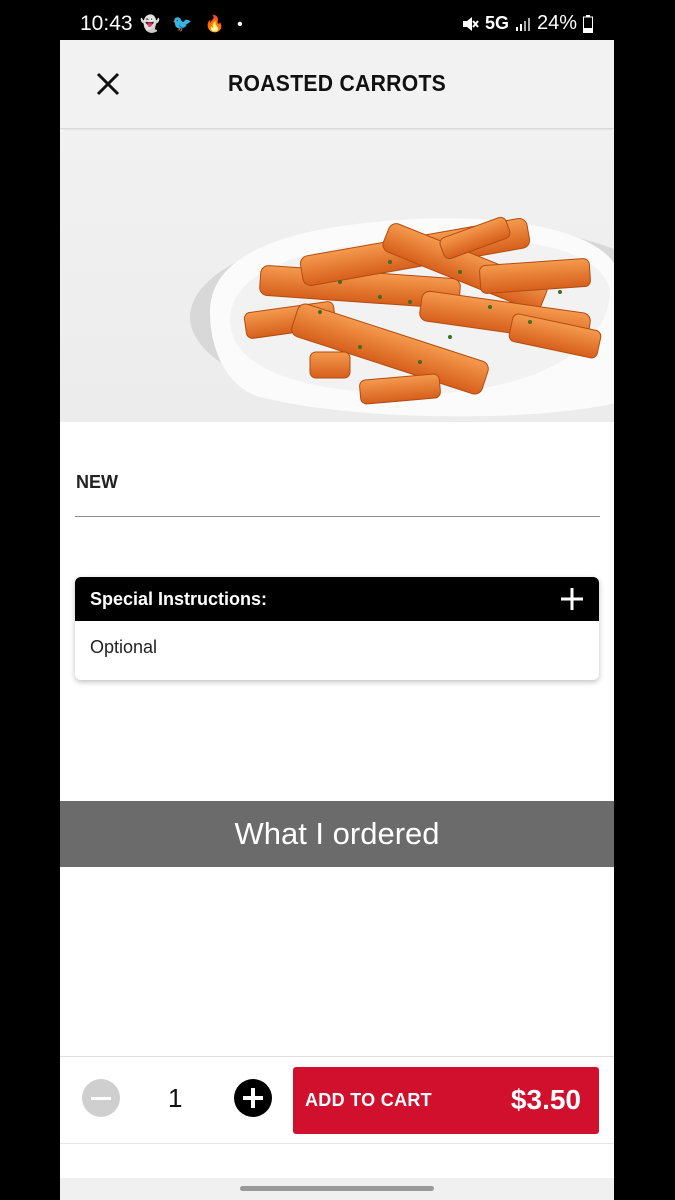  Describe the element at coordinates (402, 316) in the screenshot. I see `roasted-carrots-image` at that location.